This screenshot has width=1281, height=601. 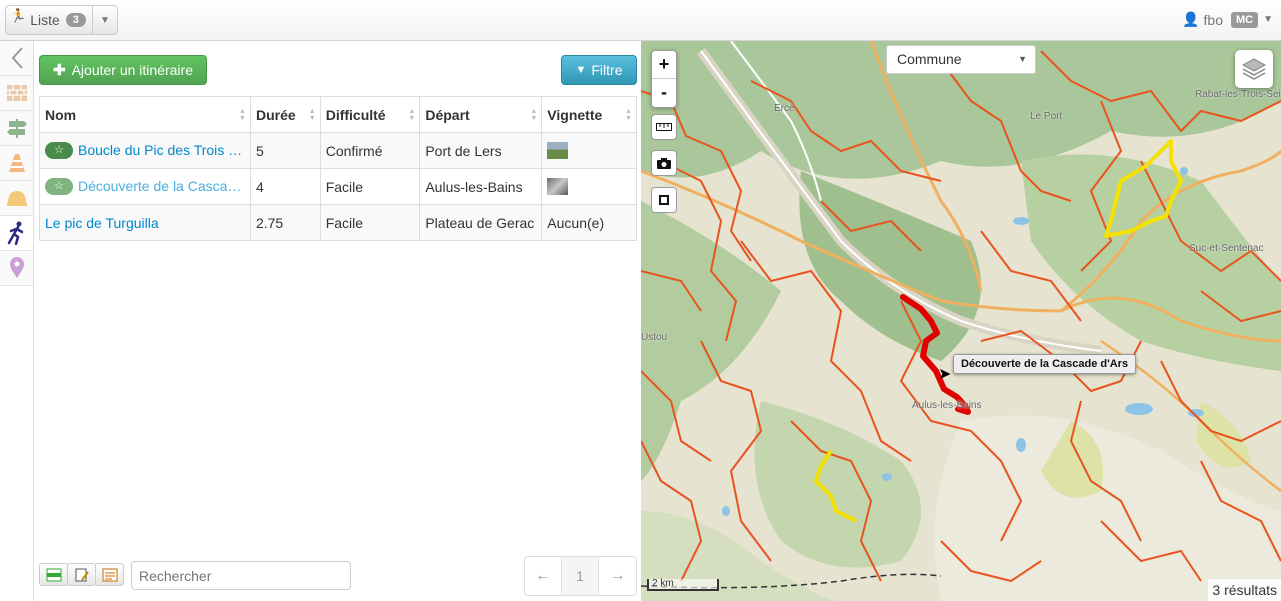 I want to click on column-label: Vignette, so click(x=575, y=114).